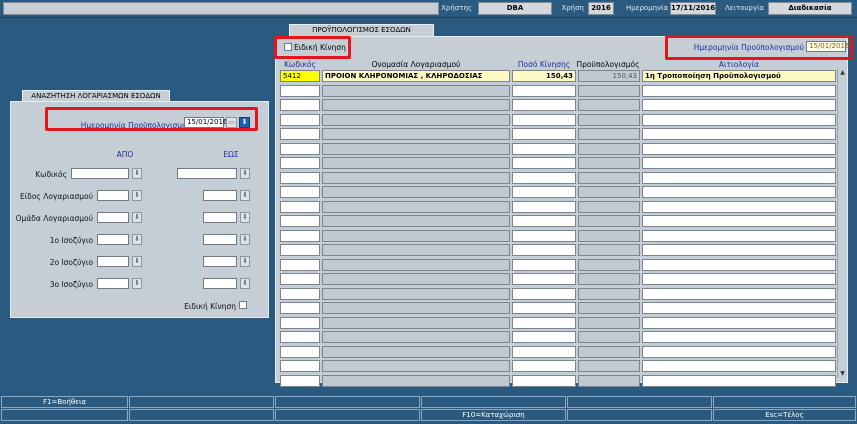 The height and width of the screenshot is (424, 857). Describe the element at coordinates (113, 283) in the screenshot. I see `balance-3-from-input` at that location.